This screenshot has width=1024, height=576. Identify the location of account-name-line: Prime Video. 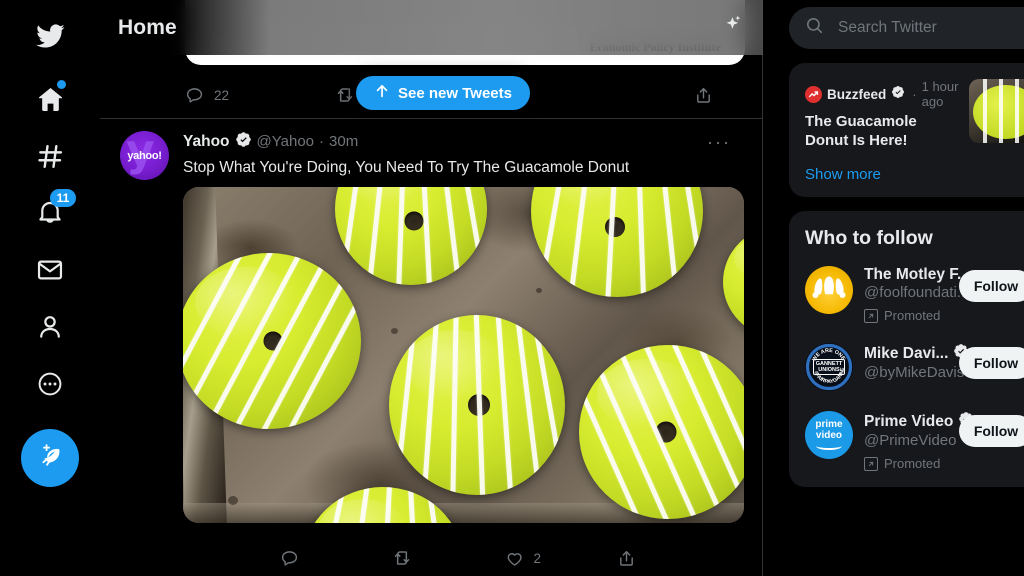
(919, 421).